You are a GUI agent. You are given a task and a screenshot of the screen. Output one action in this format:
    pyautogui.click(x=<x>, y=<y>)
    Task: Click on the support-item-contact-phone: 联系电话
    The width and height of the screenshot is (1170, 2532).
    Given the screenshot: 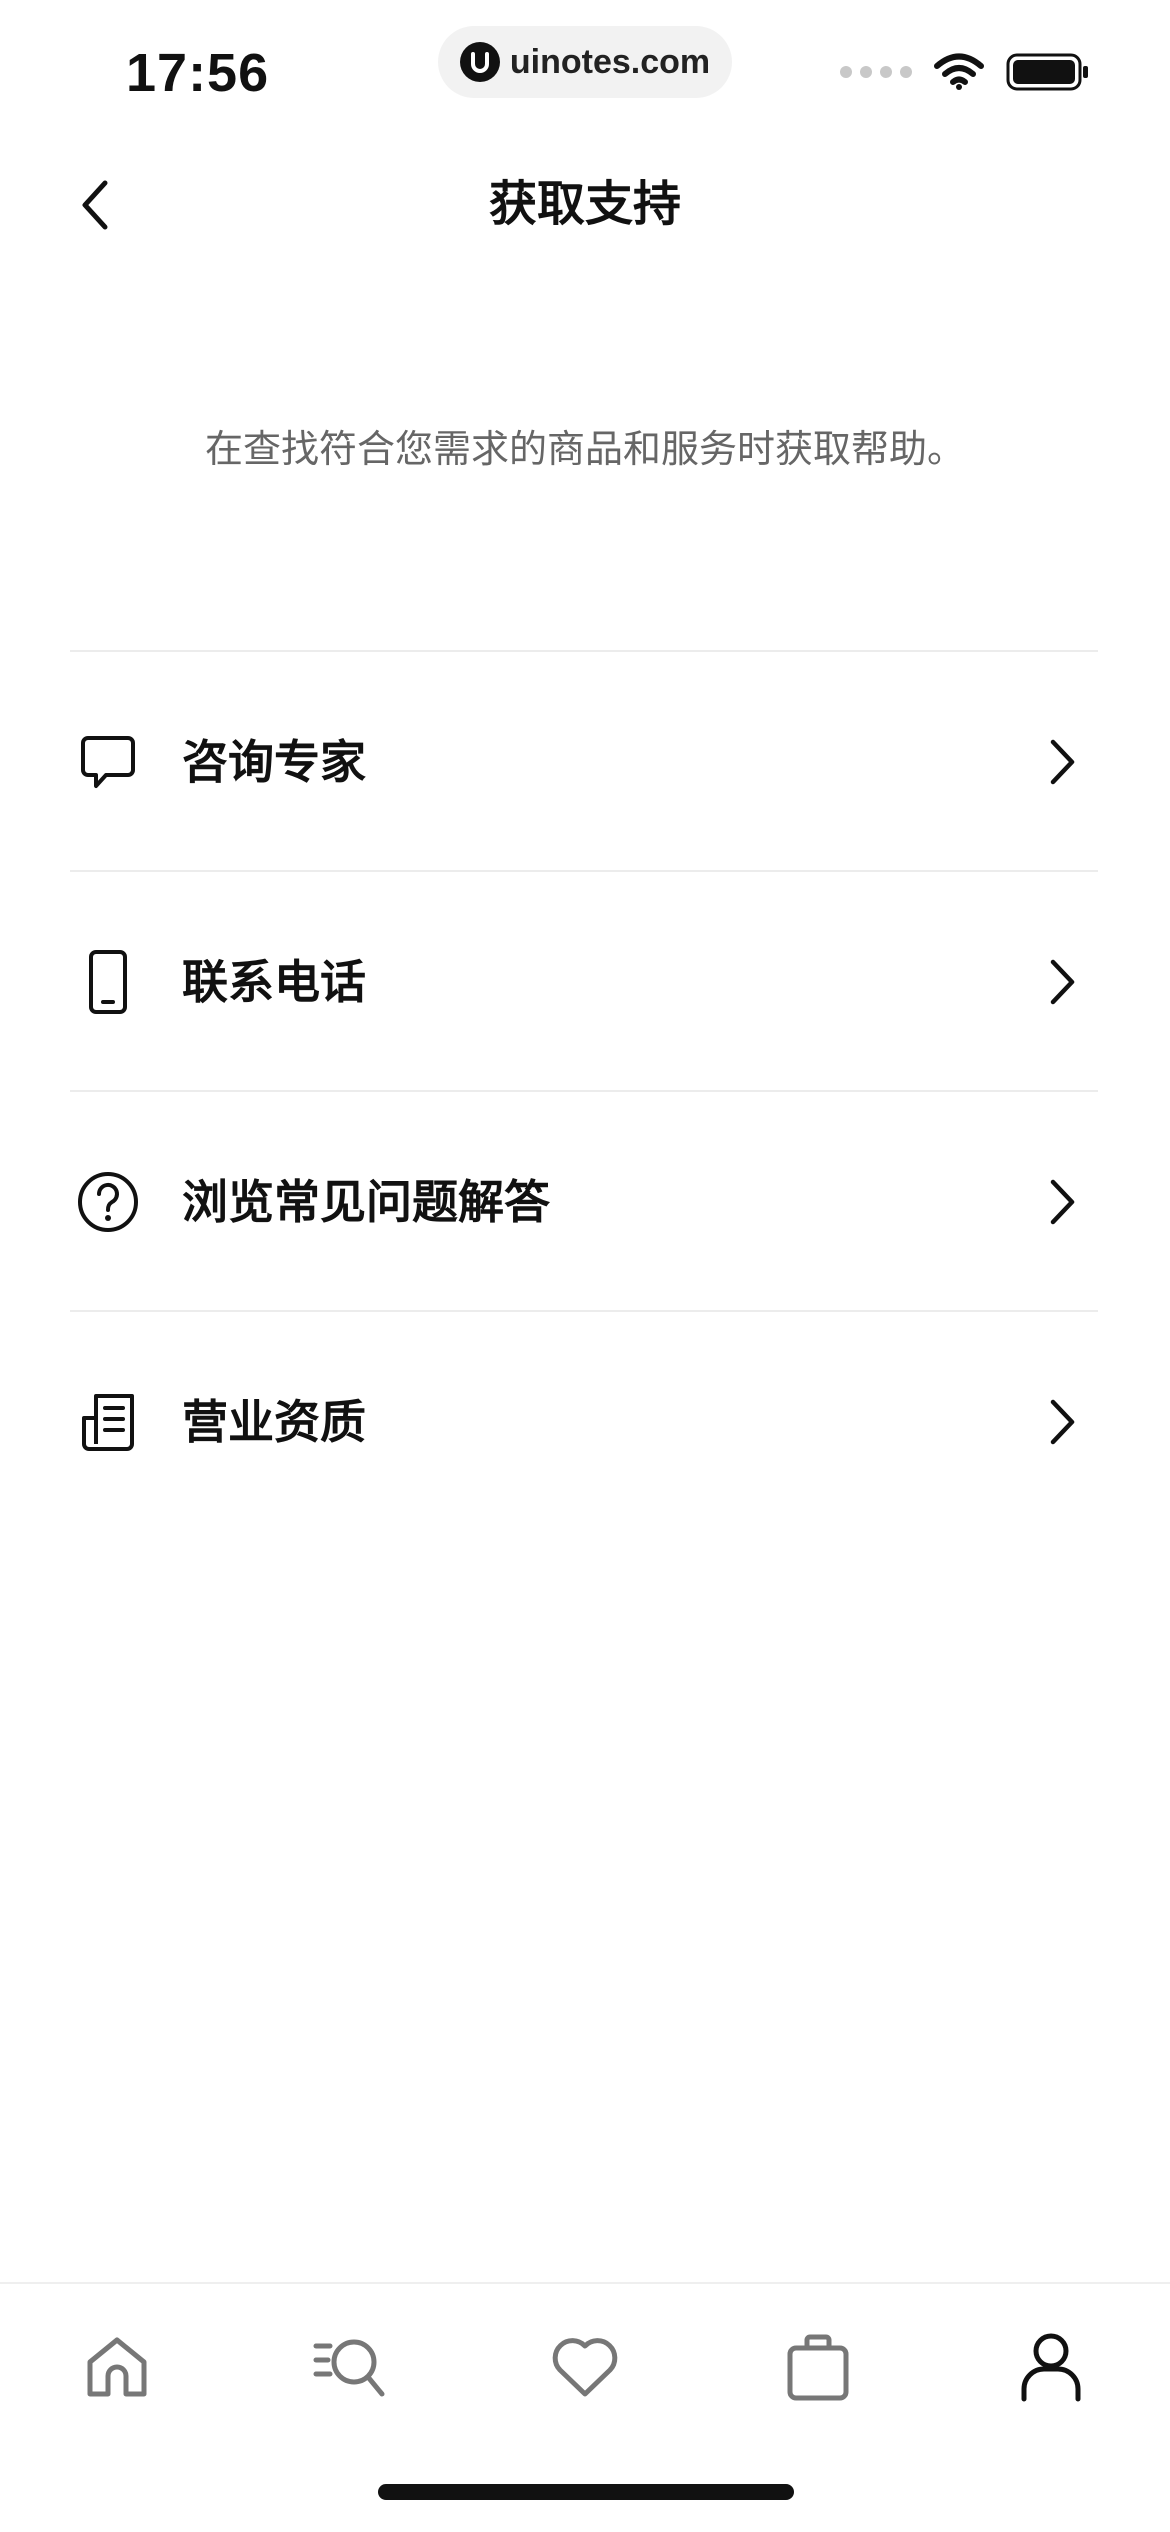 What is the action you would take?
    pyautogui.click(x=584, y=980)
    